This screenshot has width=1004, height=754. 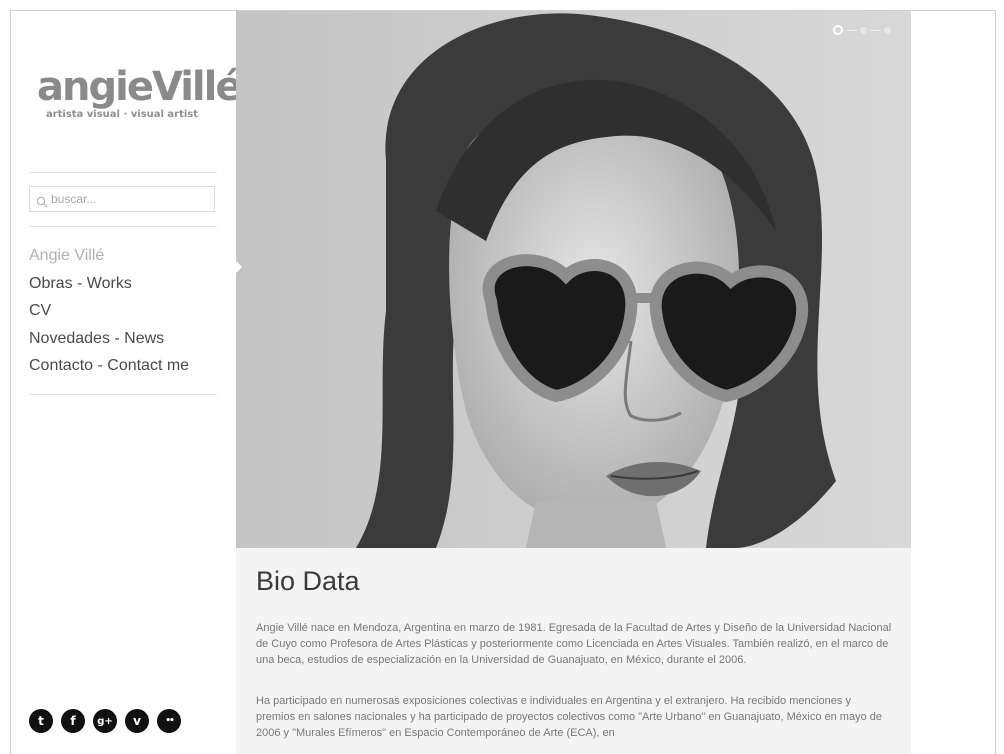 What do you see at coordinates (109, 284) in the screenshot?
I see `nav-item-works: Obras - Works` at bounding box center [109, 284].